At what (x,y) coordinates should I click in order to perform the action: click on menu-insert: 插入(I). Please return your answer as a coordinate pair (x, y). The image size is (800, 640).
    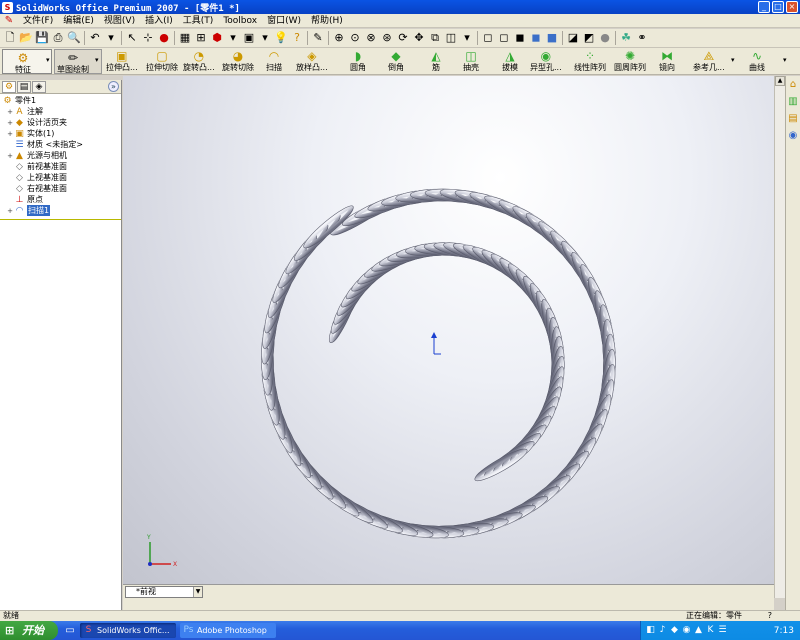
    Looking at the image, I should click on (159, 21).